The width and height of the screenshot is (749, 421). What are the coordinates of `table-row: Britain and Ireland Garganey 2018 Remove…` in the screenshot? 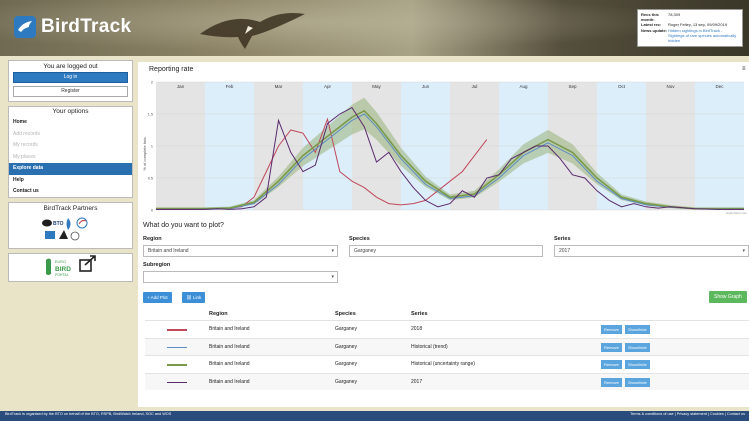 It's located at (447, 329).